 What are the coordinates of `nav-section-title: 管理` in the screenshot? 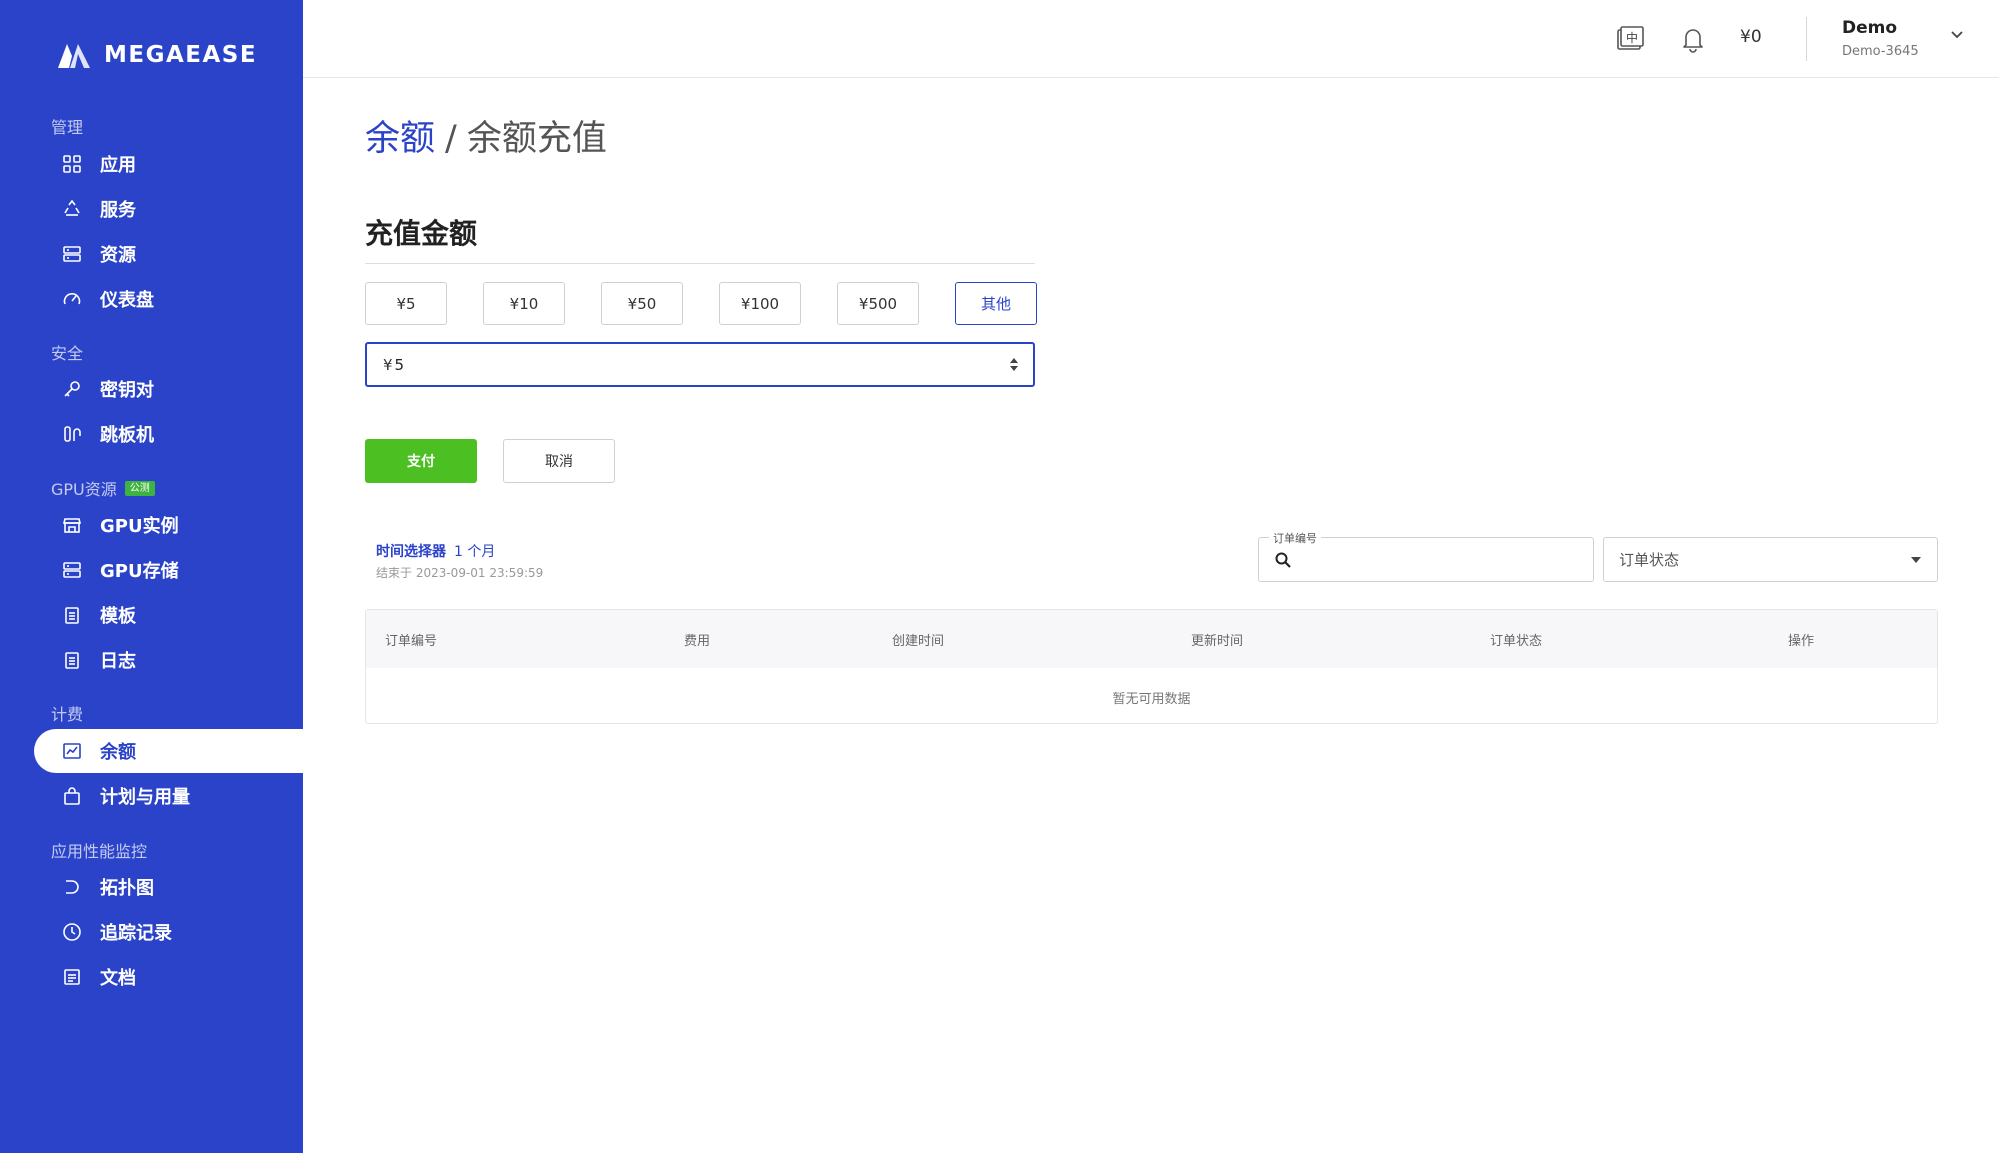 It's located at (67, 127).